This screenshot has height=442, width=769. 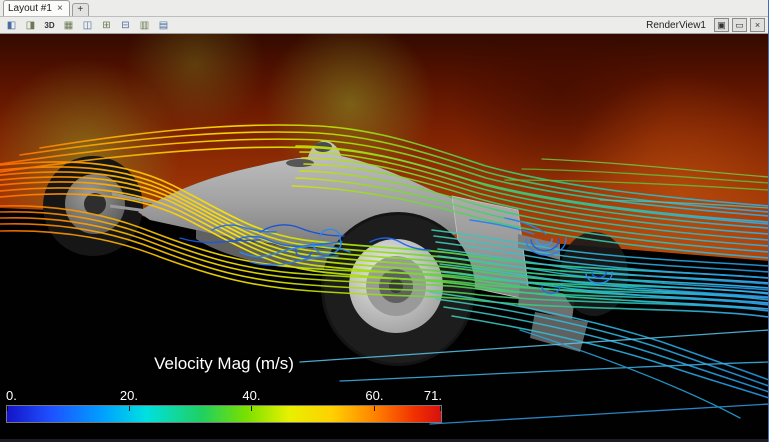 I want to click on split-view-icon: ◫, so click(x=87, y=25).